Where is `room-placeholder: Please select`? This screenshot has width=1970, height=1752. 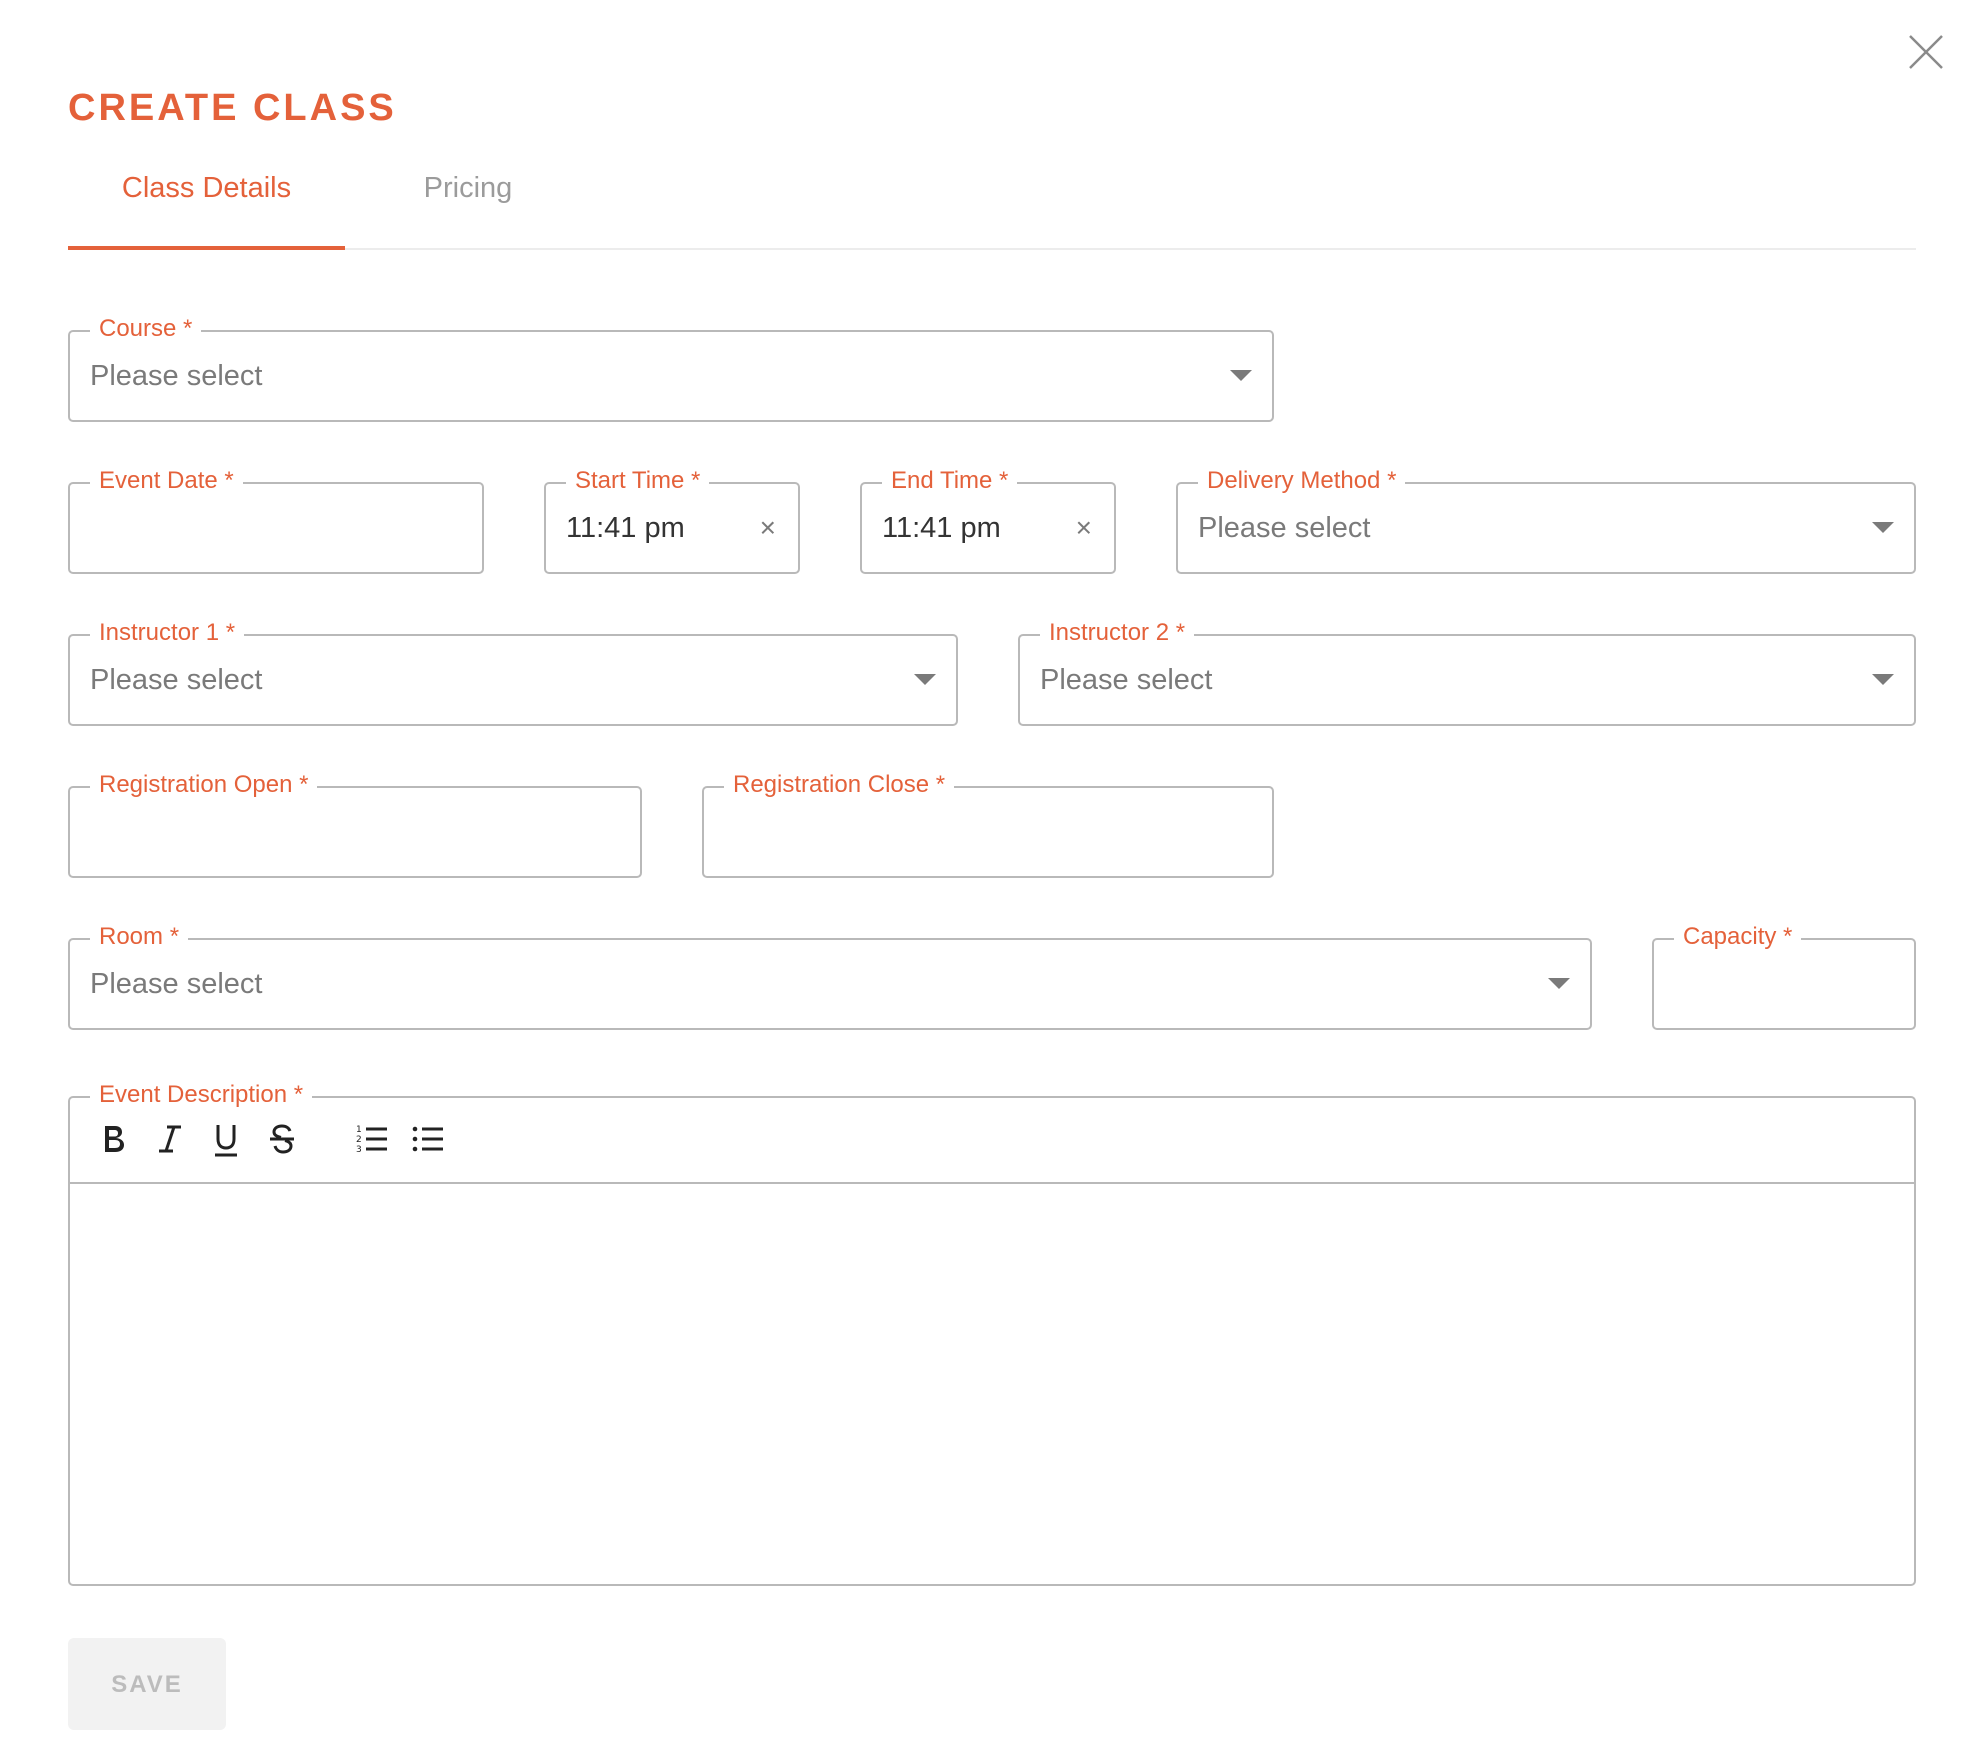
room-placeholder: Please select is located at coordinates (176, 984).